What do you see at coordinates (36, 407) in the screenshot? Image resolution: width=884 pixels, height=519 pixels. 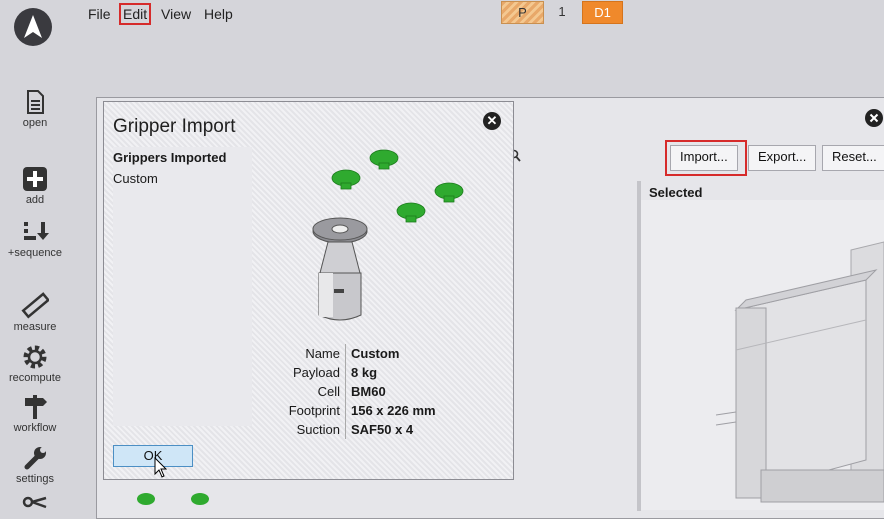 I see `signpost-icon` at bounding box center [36, 407].